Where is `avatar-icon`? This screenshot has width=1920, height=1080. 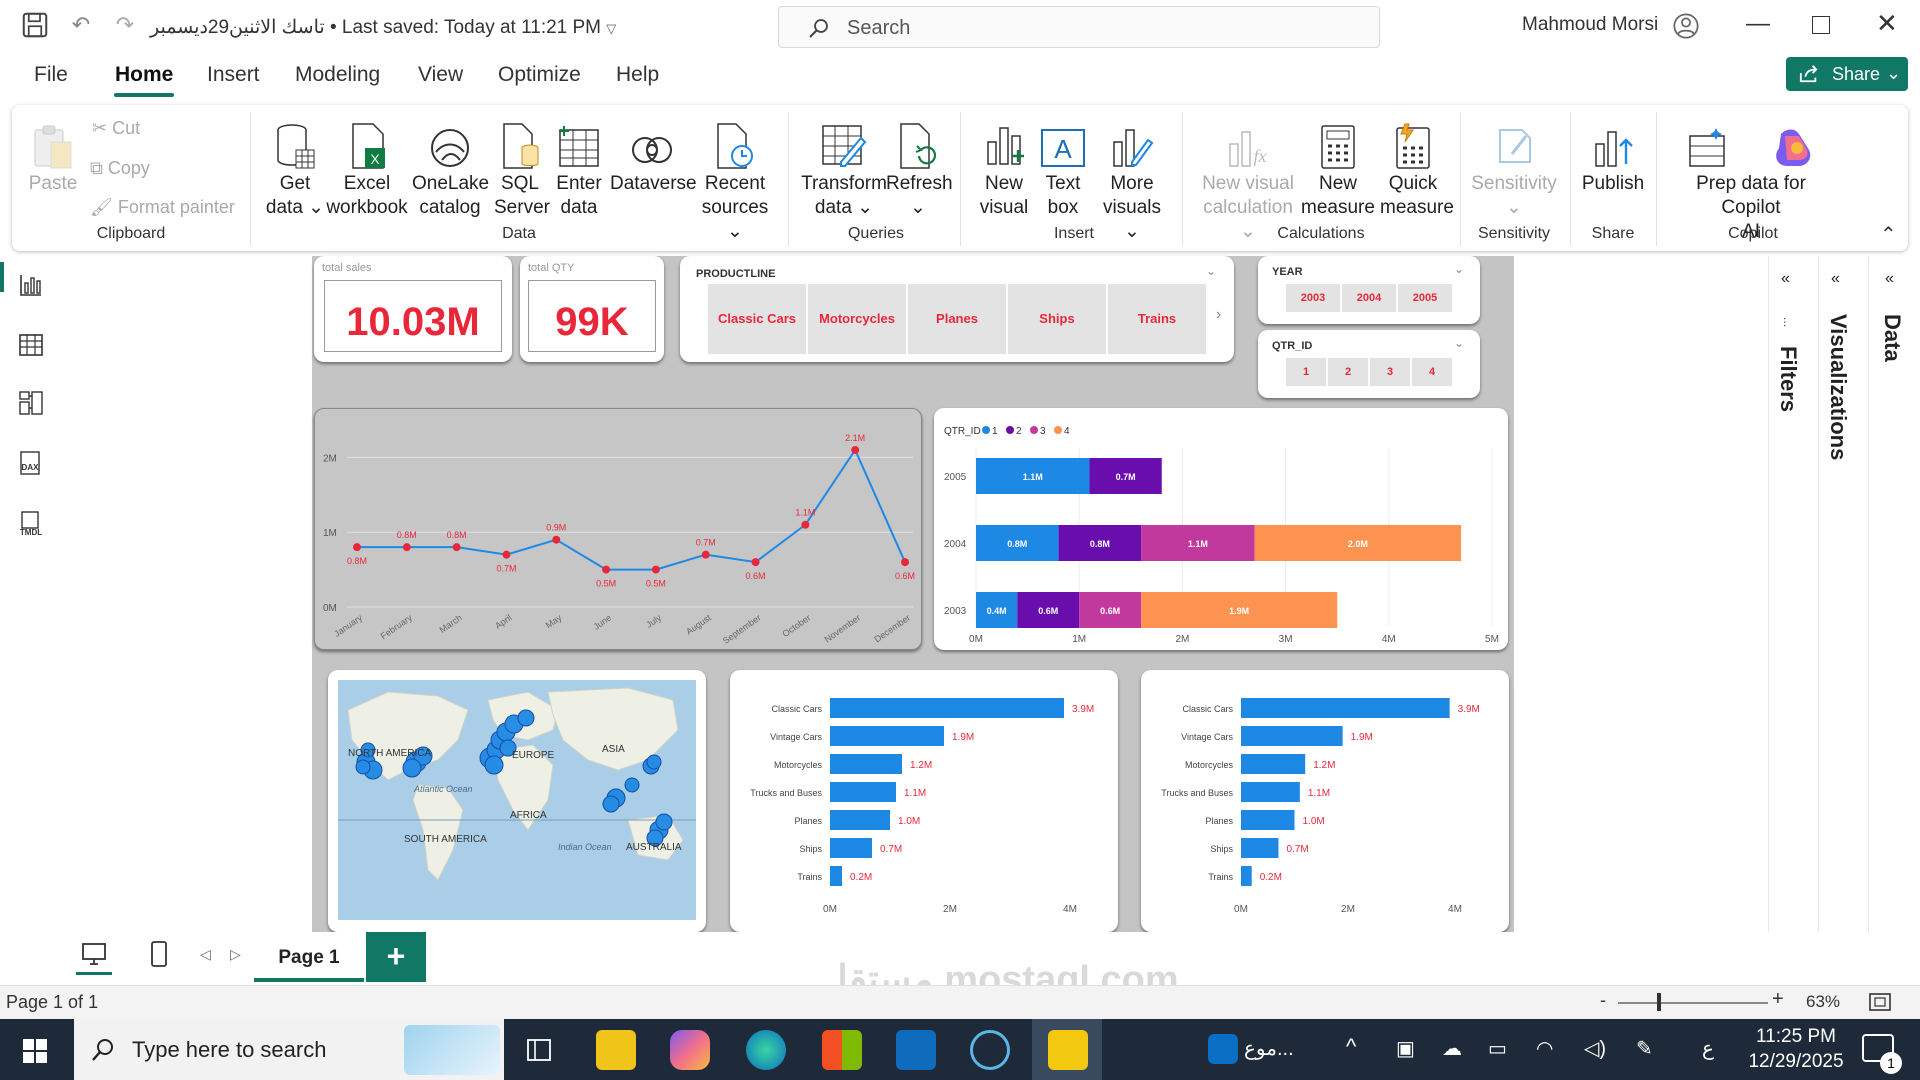
avatar-icon is located at coordinates (1686, 26).